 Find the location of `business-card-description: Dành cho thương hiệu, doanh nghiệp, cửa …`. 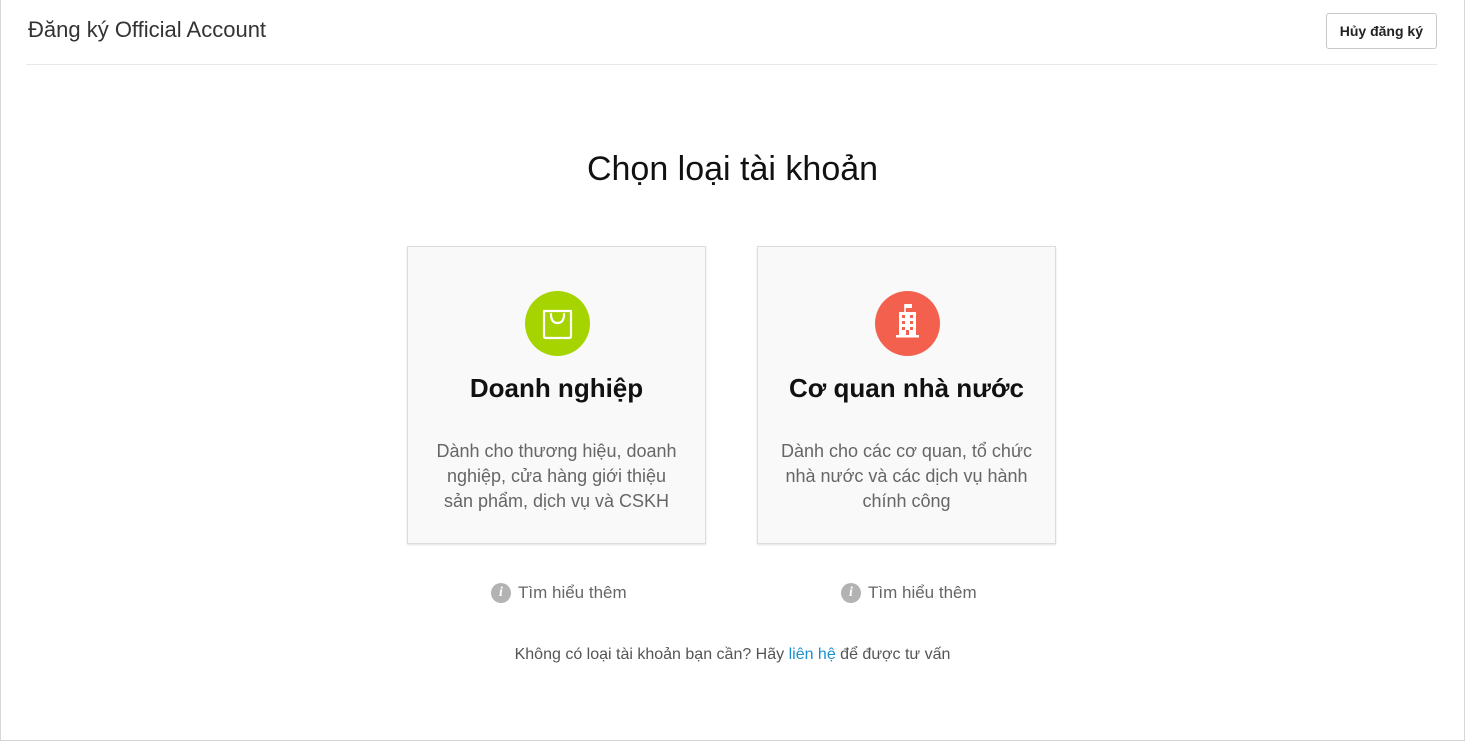

business-card-description: Dành cho thương hiệu, doanh nghiệp, cửa … is located at coordinates (556, 476).